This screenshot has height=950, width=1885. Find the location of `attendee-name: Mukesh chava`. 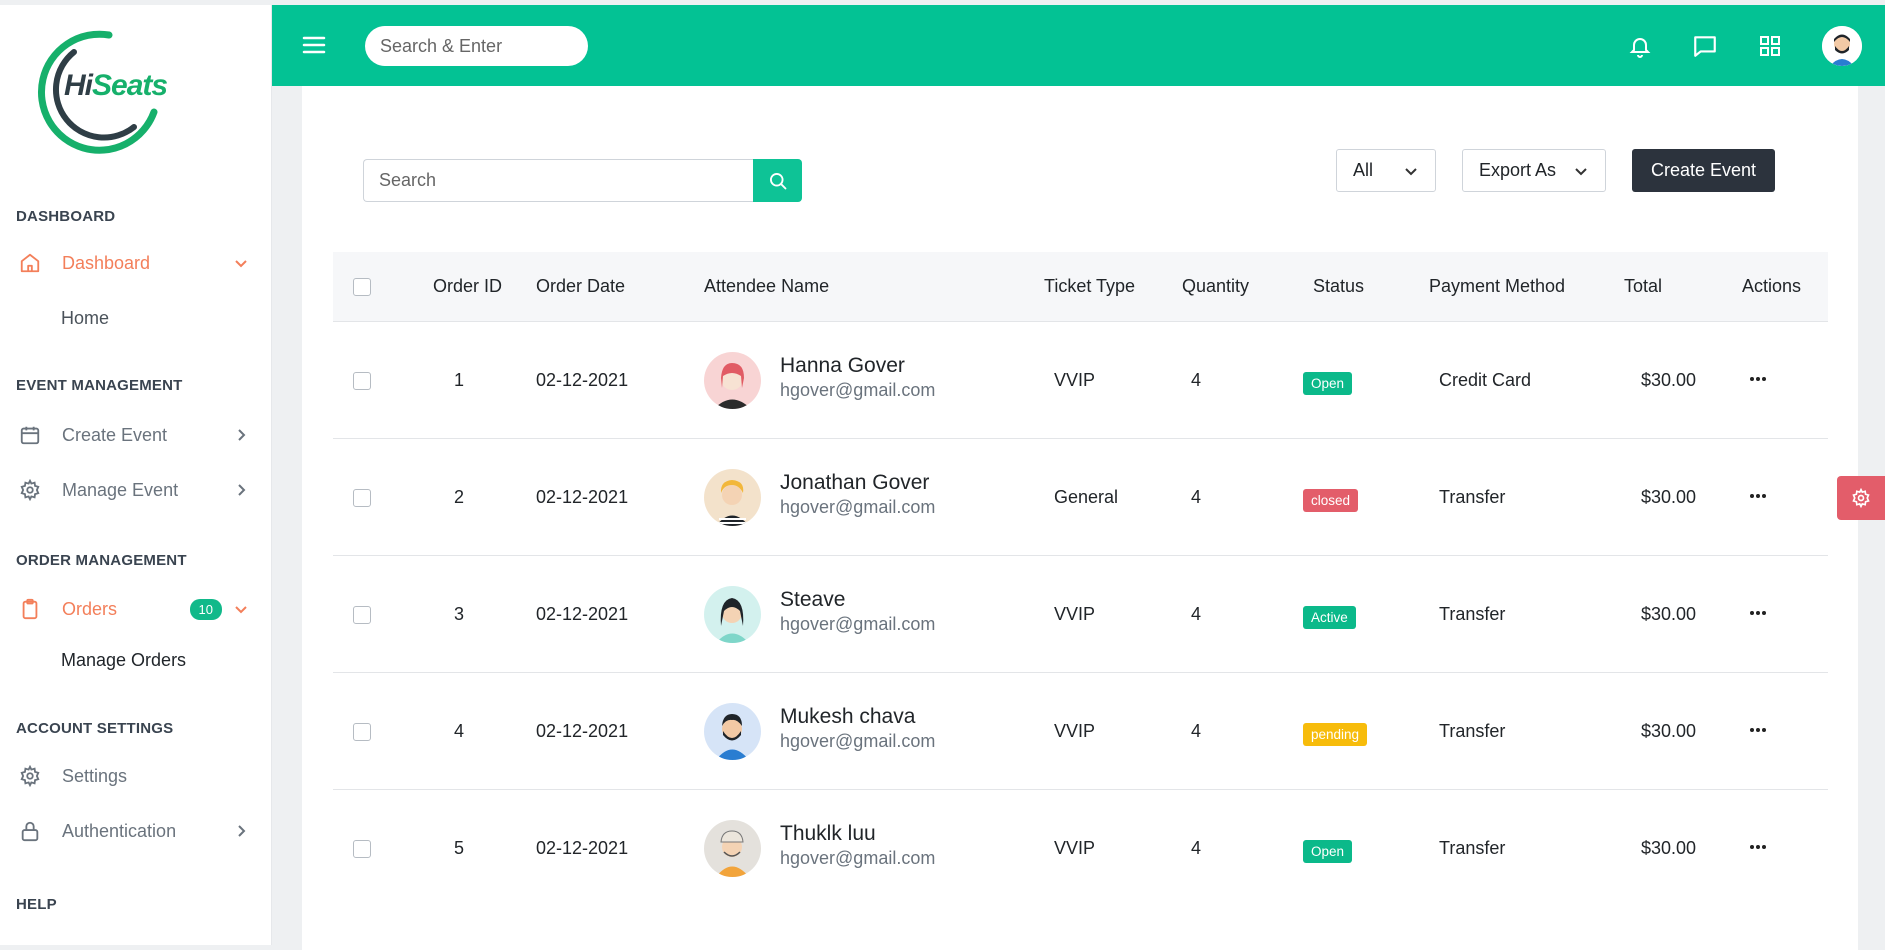

attendee-name: Mukesh chava is located at coordinates (848, 716).